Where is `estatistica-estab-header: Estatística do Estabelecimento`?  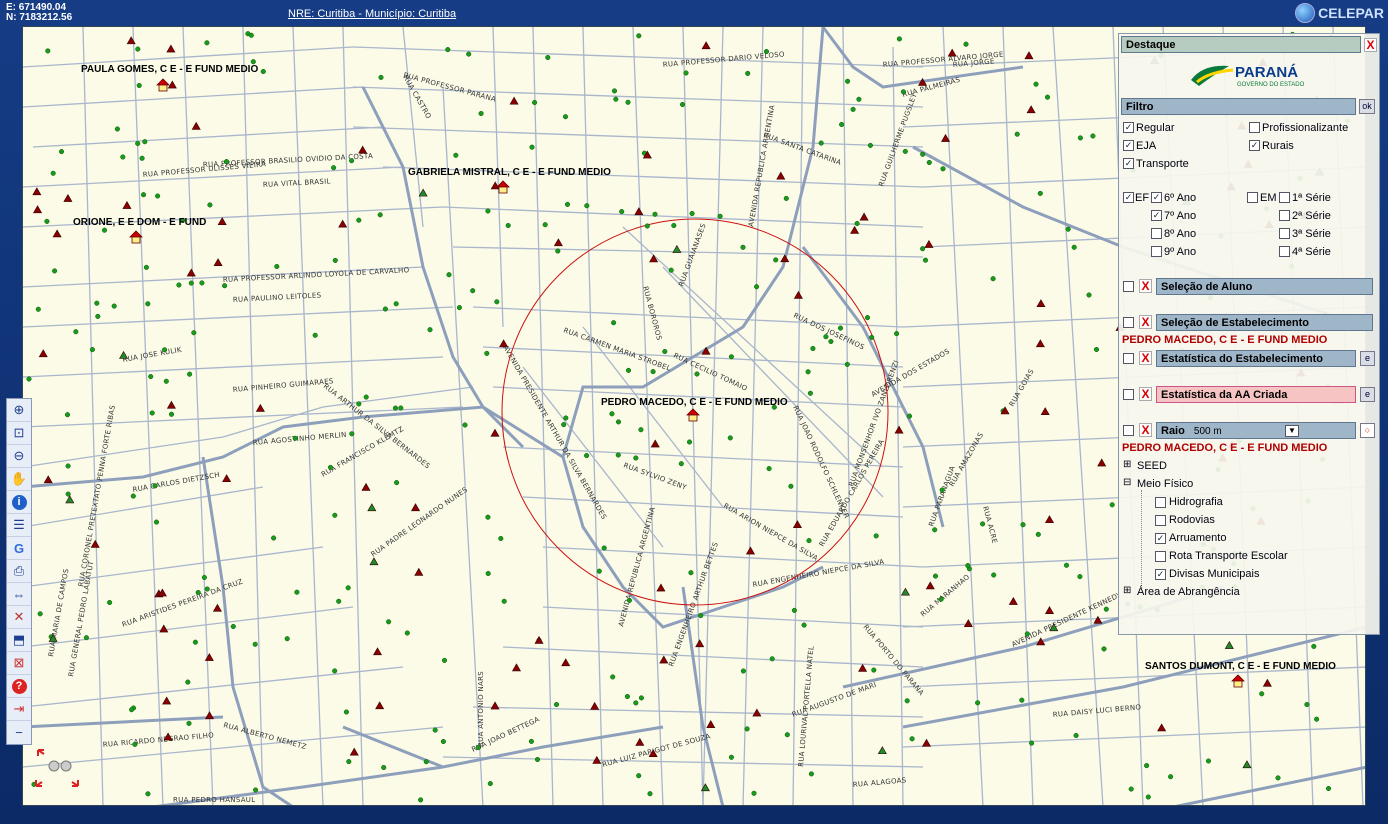
estatistica-estab-header: Estatística do Estabelecimento is located at coordinates (1256, 358).